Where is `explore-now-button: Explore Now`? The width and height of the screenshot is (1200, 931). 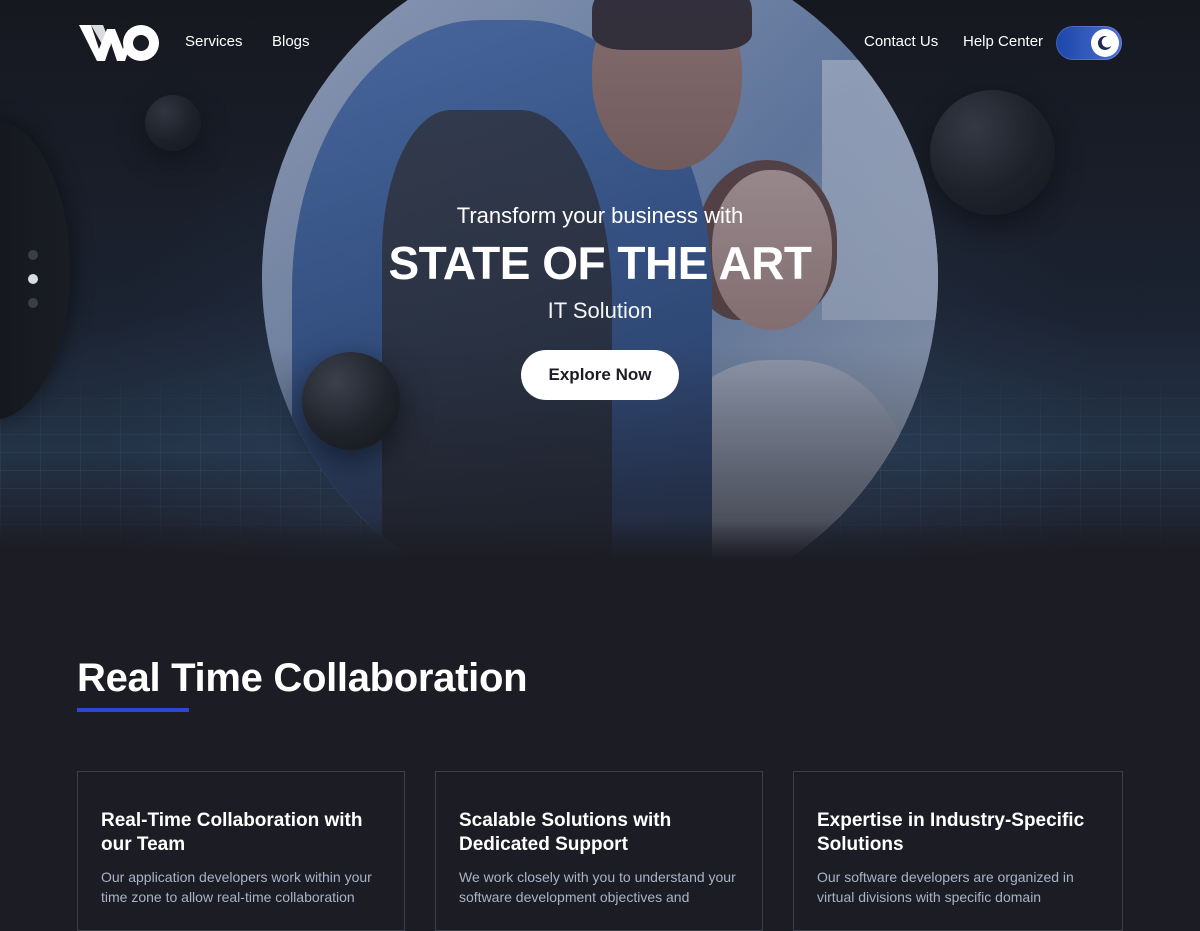 explore-now-button: Explore Now is located at coordinates (600, 375).